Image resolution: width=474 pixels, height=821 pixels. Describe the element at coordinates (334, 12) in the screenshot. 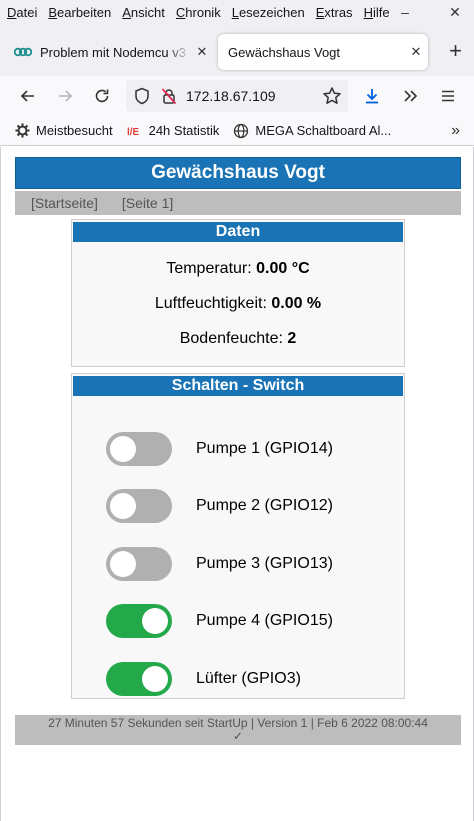

I see `menu-extras: Extras` at that location.